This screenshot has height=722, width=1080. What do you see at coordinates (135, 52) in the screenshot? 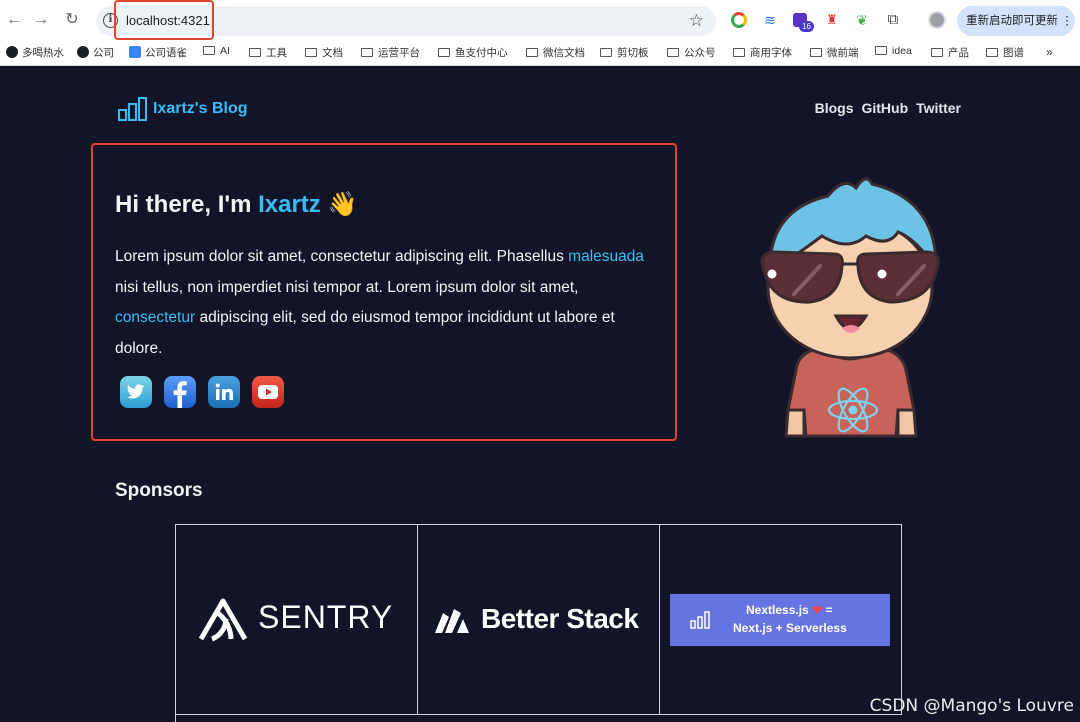
I see `yuque-icon` at bounding box center [135, 52].